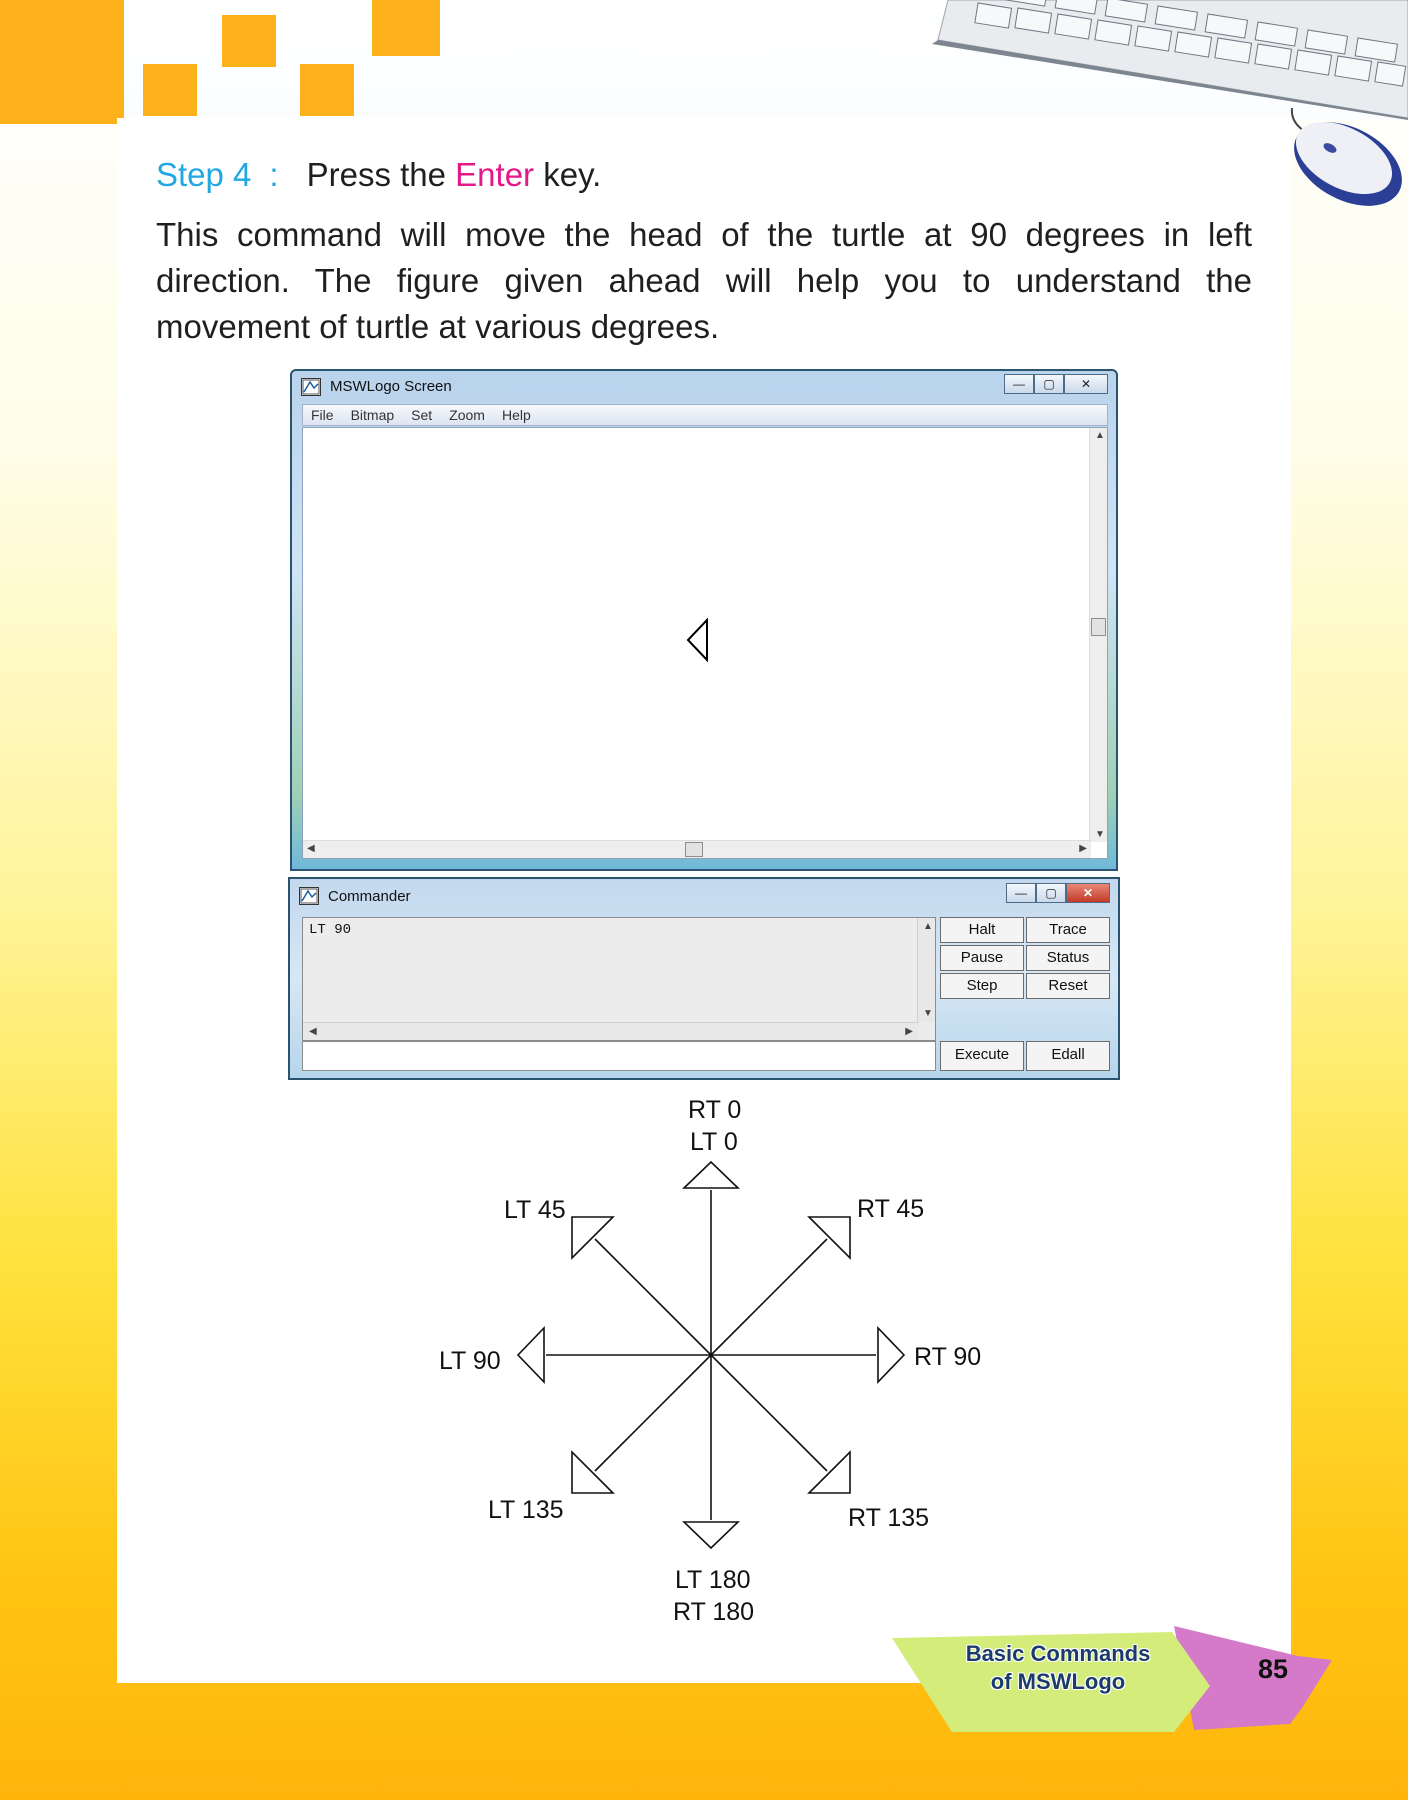 The height and width of the screenshot is (1800, 1408). What do you see at coordinates (705, 415) in the screenshot?
I see `menu-bar: File Bitmap Set Zoom Help` at bounding box center [705, 415].